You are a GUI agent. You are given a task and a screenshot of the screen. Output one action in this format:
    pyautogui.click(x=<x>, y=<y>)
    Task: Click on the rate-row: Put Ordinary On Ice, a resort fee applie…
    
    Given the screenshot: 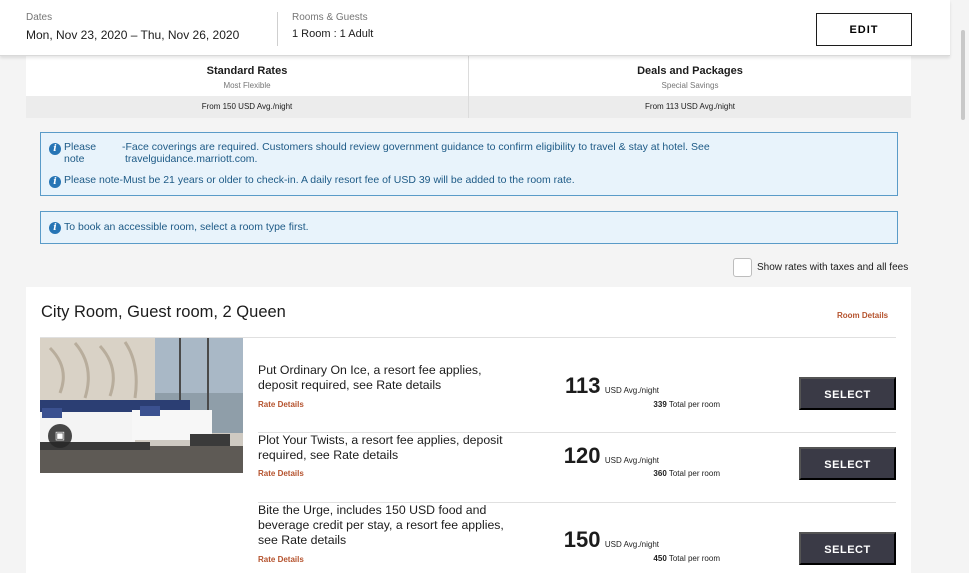 What is the action you would take?
    pyautogui.click(x=577, y=398)
    